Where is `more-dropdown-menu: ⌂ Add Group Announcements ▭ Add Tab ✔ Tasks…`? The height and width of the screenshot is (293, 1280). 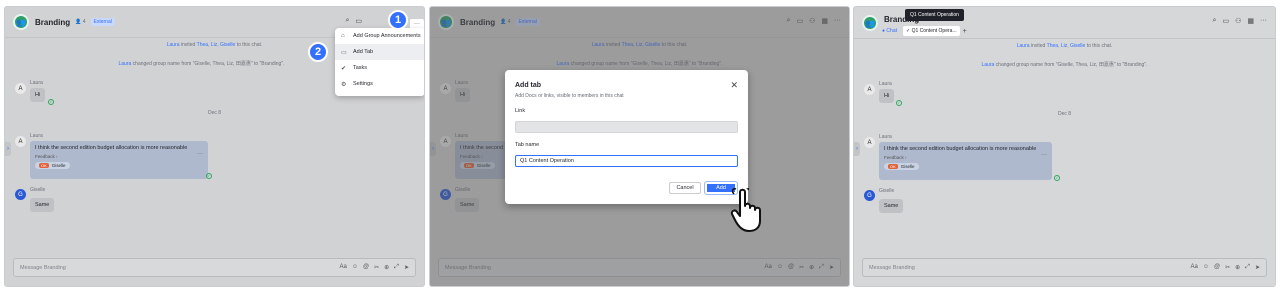 more-dropdown-menu: ⌂ Add Group Announcements ▭ Add Tab ✔ Tasks… is located at coordinates (379, 62).